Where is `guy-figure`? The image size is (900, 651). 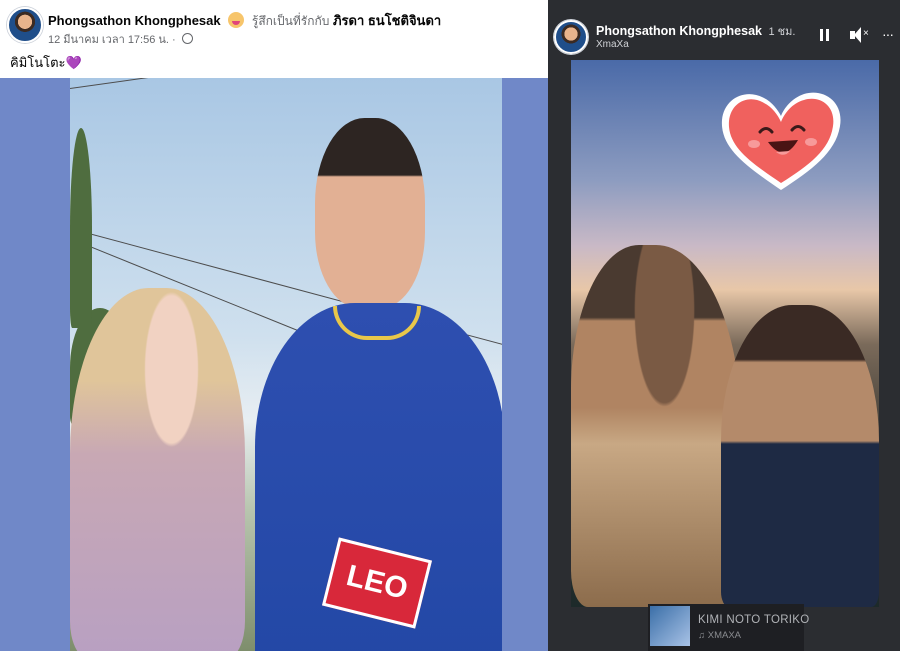
guy-figure is located at coordinates (800, 456).